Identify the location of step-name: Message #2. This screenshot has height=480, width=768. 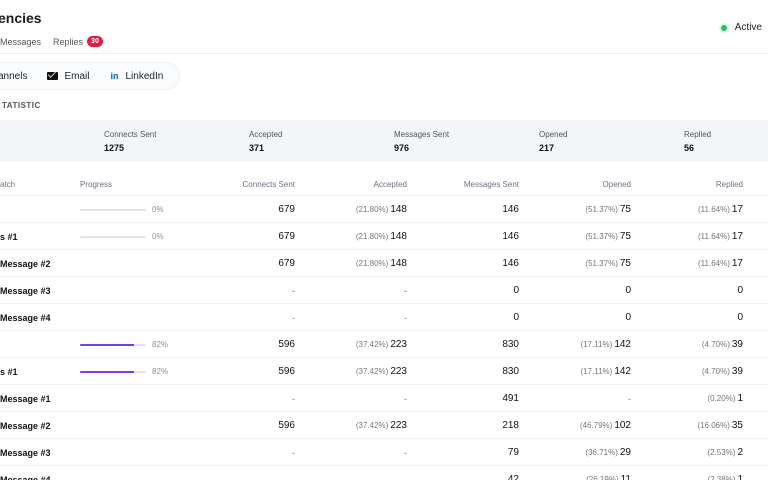
(25, 263).